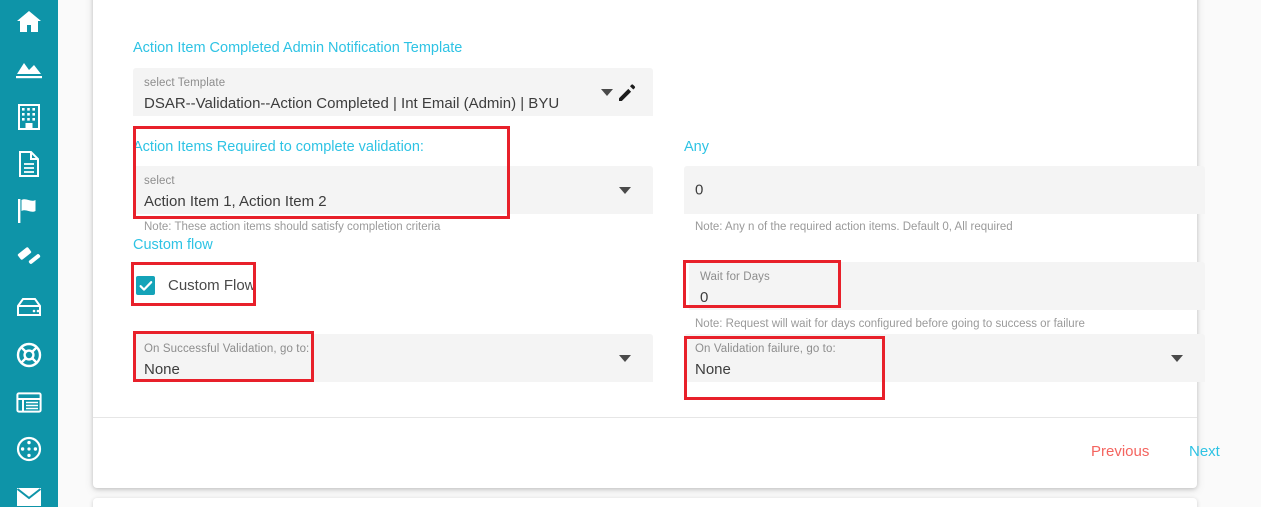  Describe the element at coordinates (627, 95) in the screenshot. I see `pencil-icon` at that location.